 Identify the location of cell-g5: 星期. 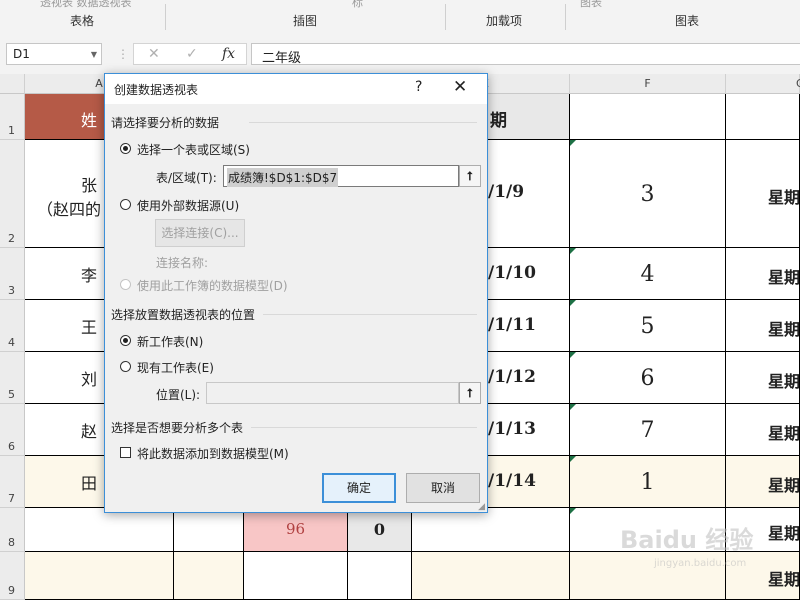
(763, 378).